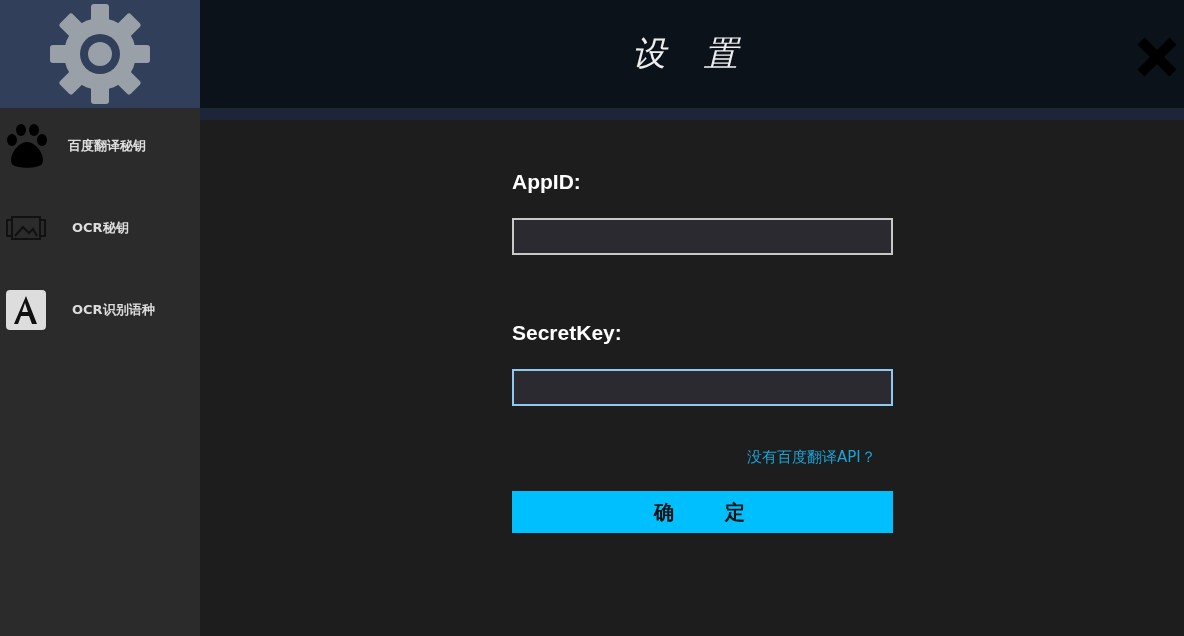 This screenshot has width=1184, height=636. I want to click on field-label: AppID:, so click(547, 182).